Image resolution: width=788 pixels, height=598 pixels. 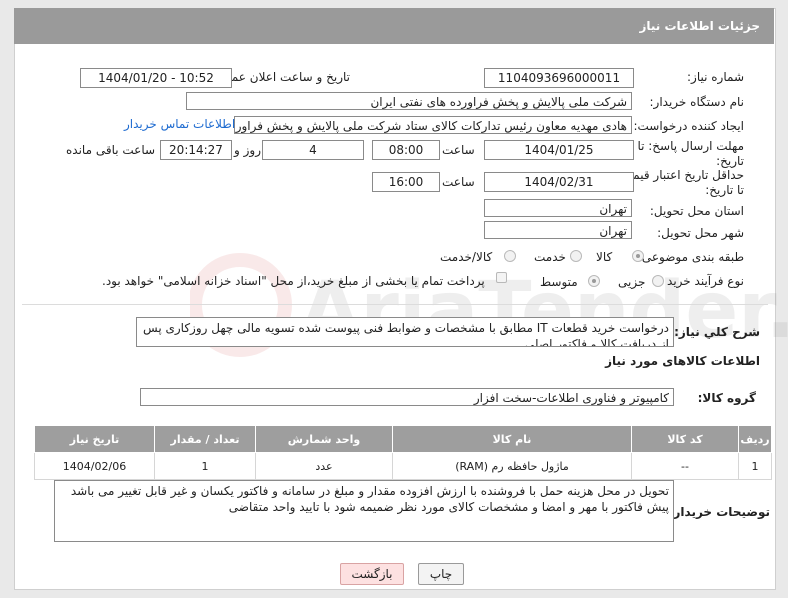 I want to click on days-remaining-field: 4, so click(x=313, y=150).